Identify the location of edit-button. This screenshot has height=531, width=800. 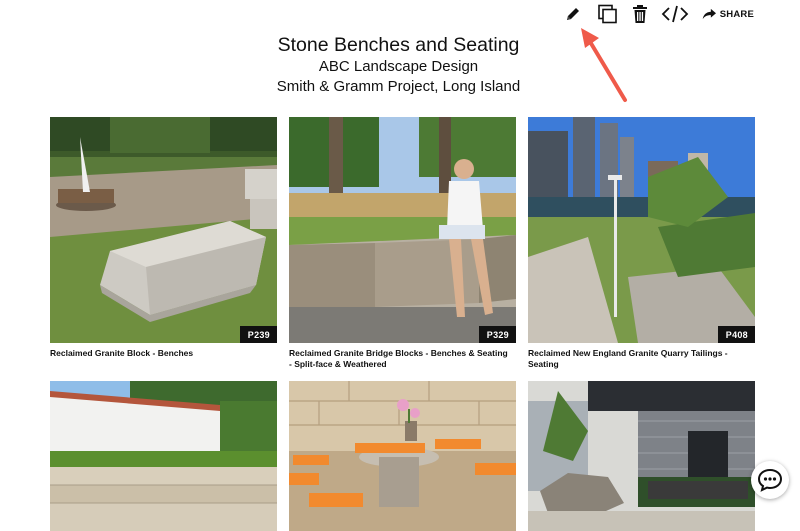
(573, 14).